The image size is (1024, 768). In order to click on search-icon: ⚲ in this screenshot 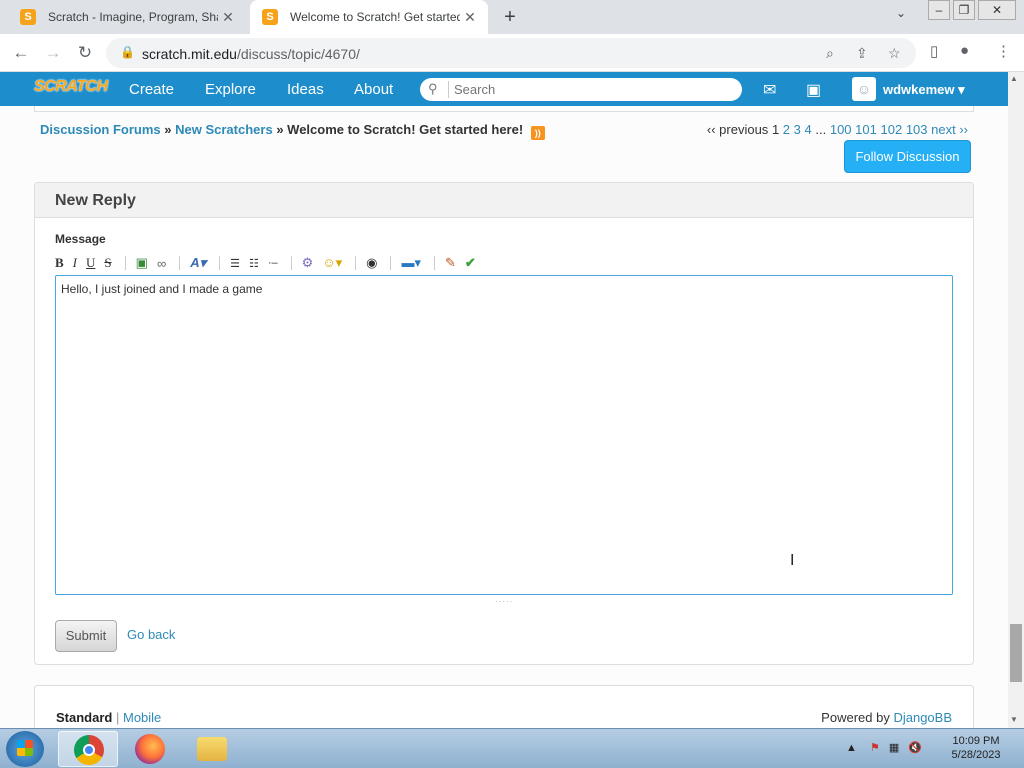, I will do `click(433, 88)`.